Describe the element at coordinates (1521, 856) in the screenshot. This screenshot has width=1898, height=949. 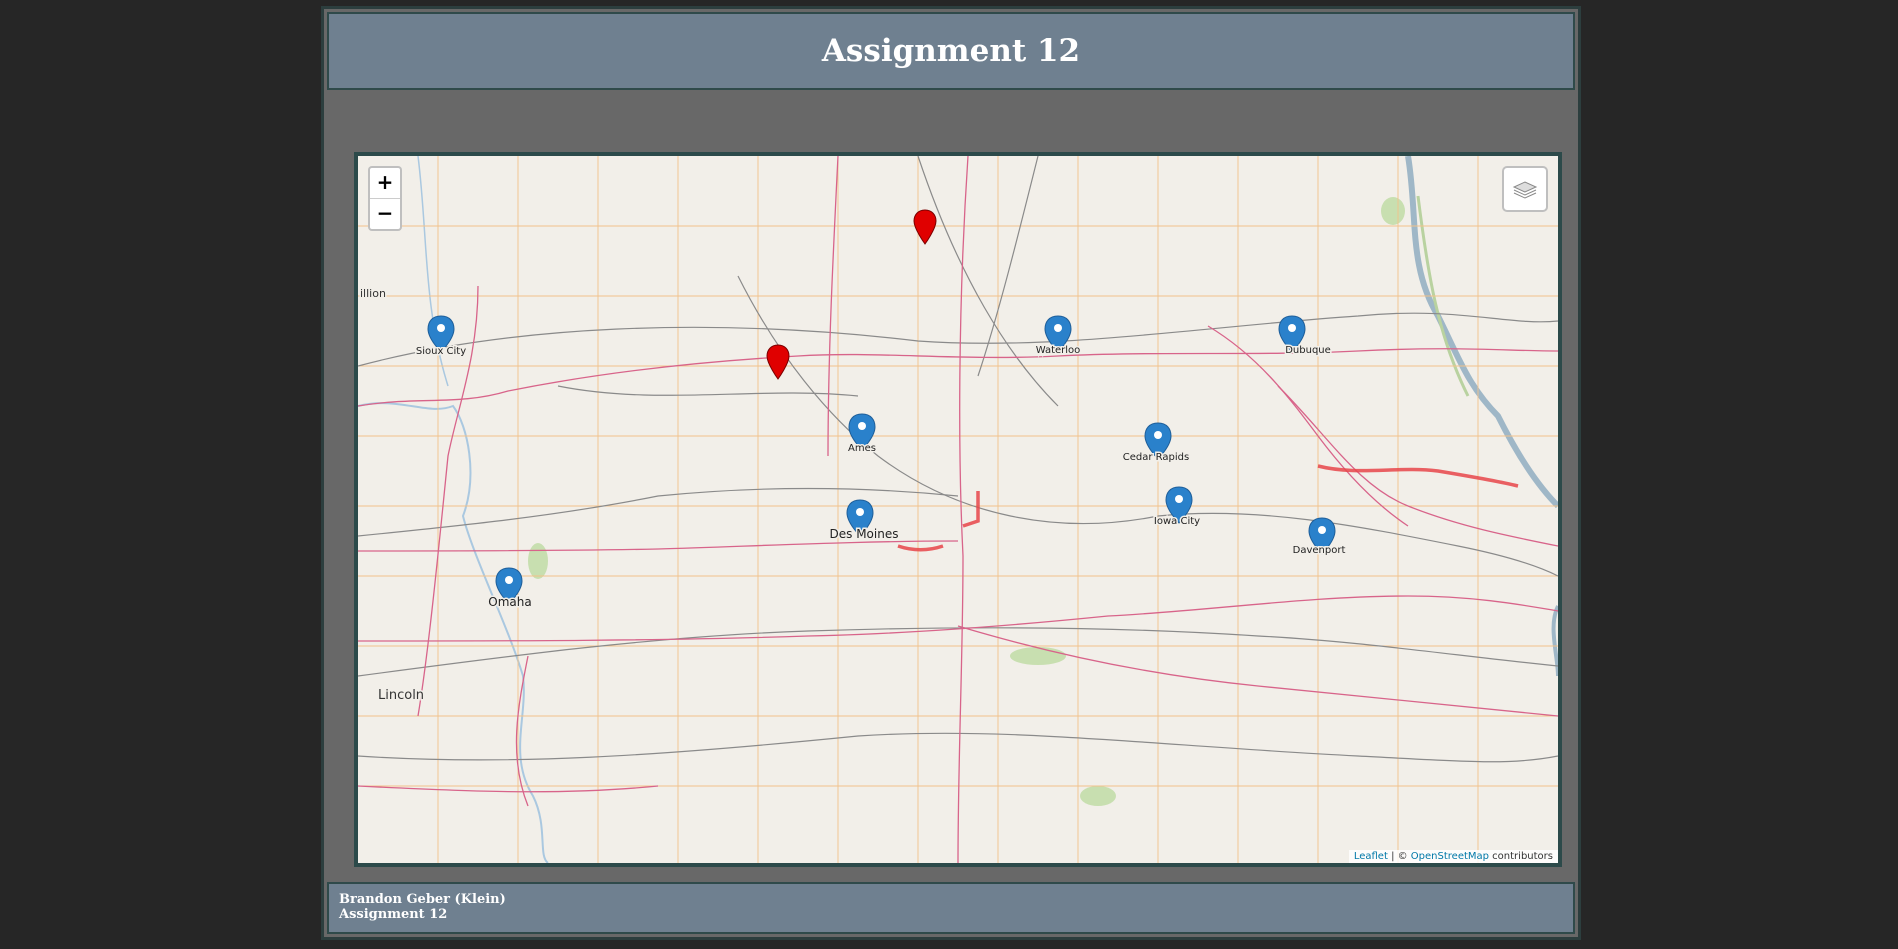
I see `attribution-suffix: contributors` at that location.